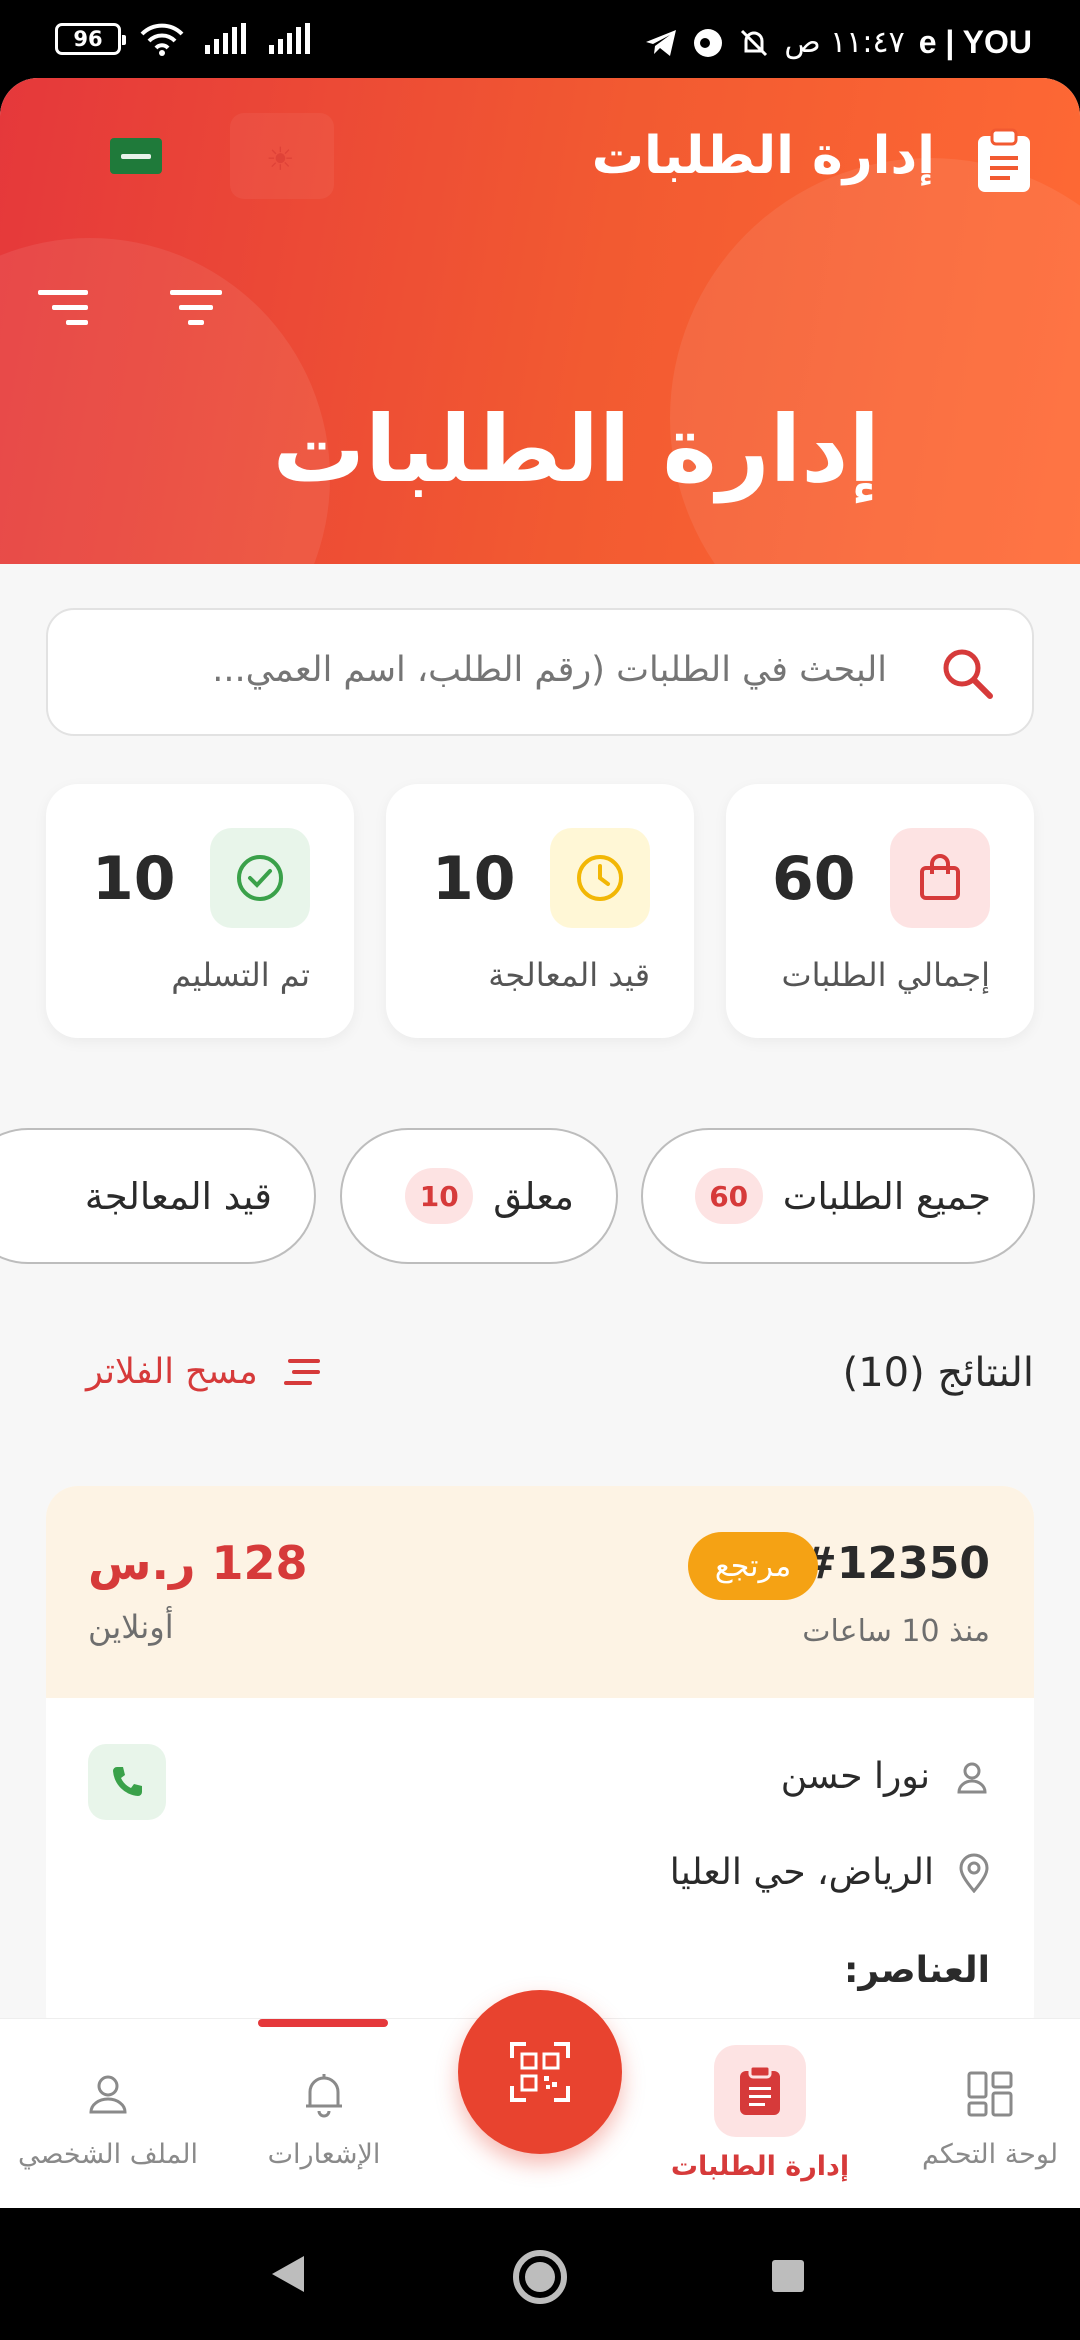 The width and height of the screenshot is (1080, 2340). I want to click on nav-item-dashboard: لوحة التحكم, so click(985, 2113).